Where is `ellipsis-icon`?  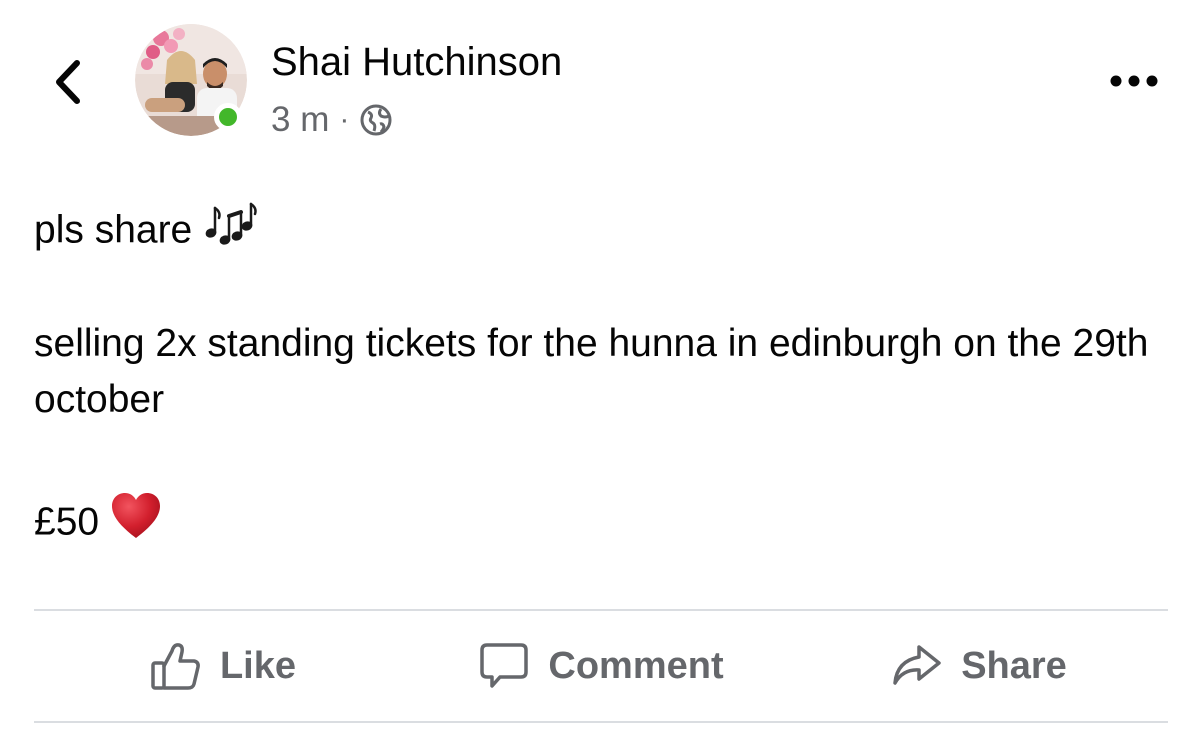 ellipsis-icon is located at coordinates (1134, 81).